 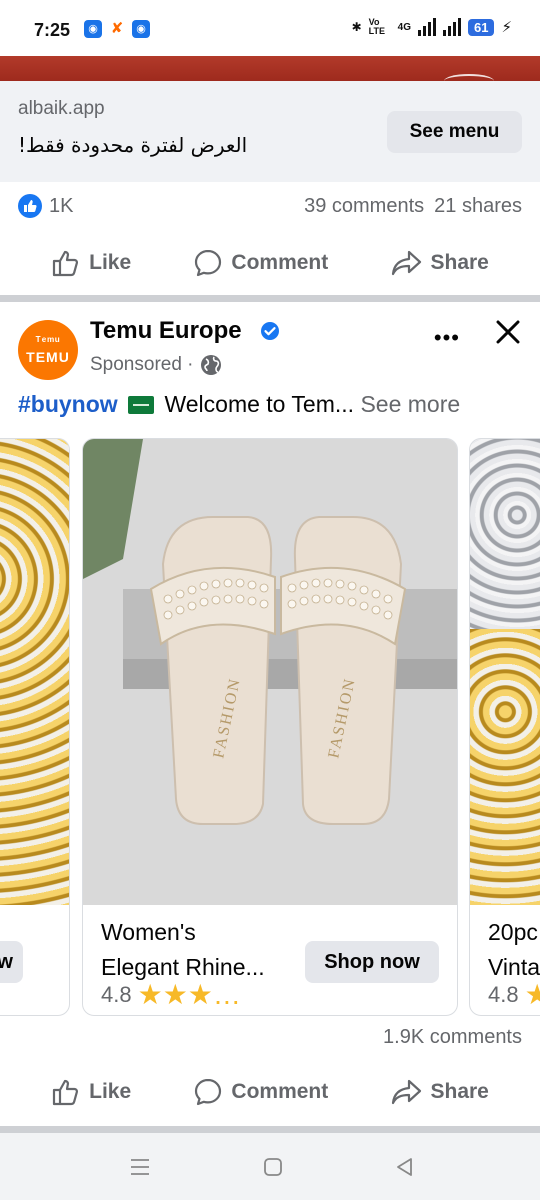 I want to click on see-more-link: See more, so click(x=410, y=404).